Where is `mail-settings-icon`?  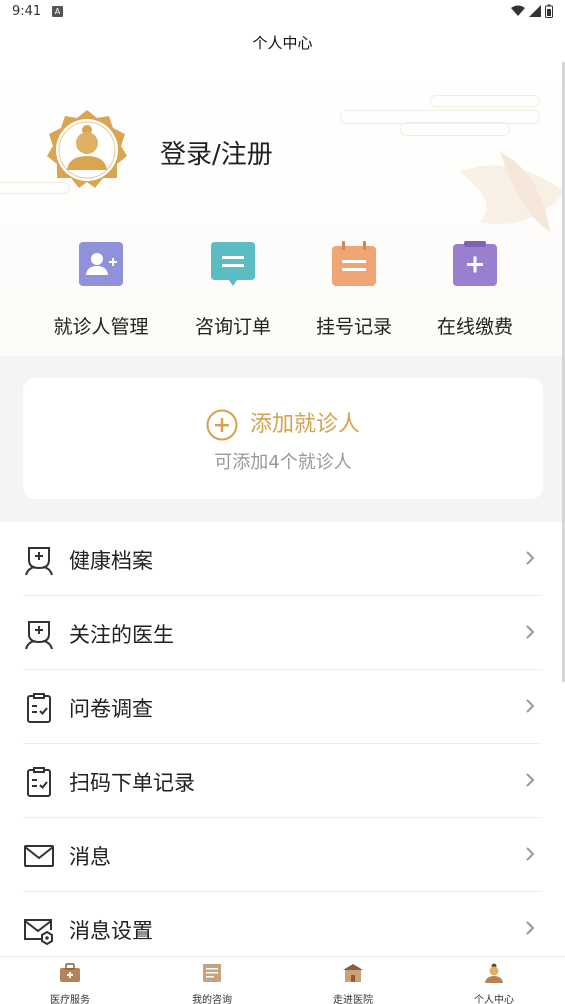 mail-settings-icon is located at coordinates (38, 932).